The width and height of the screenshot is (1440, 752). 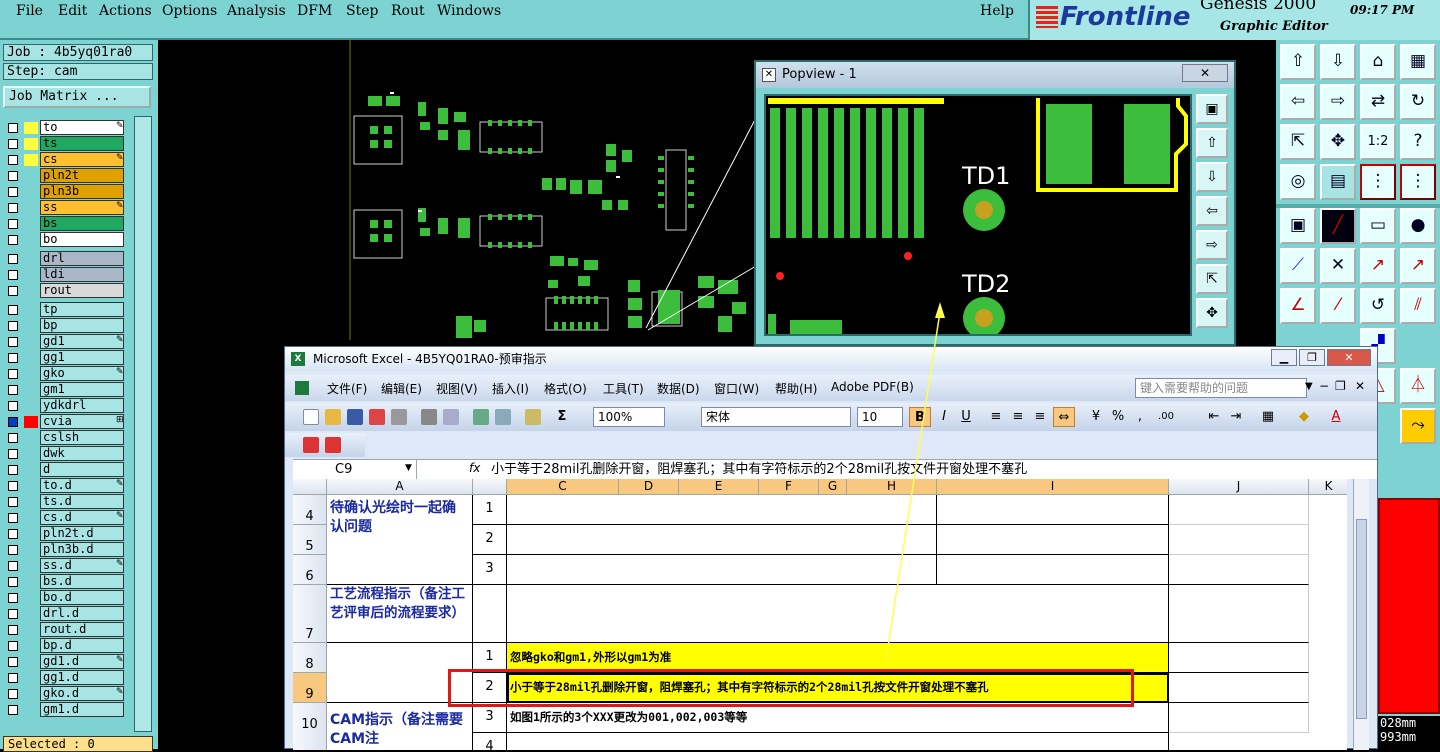 I want to click on underline-button: U, so click(x=966, y=417).